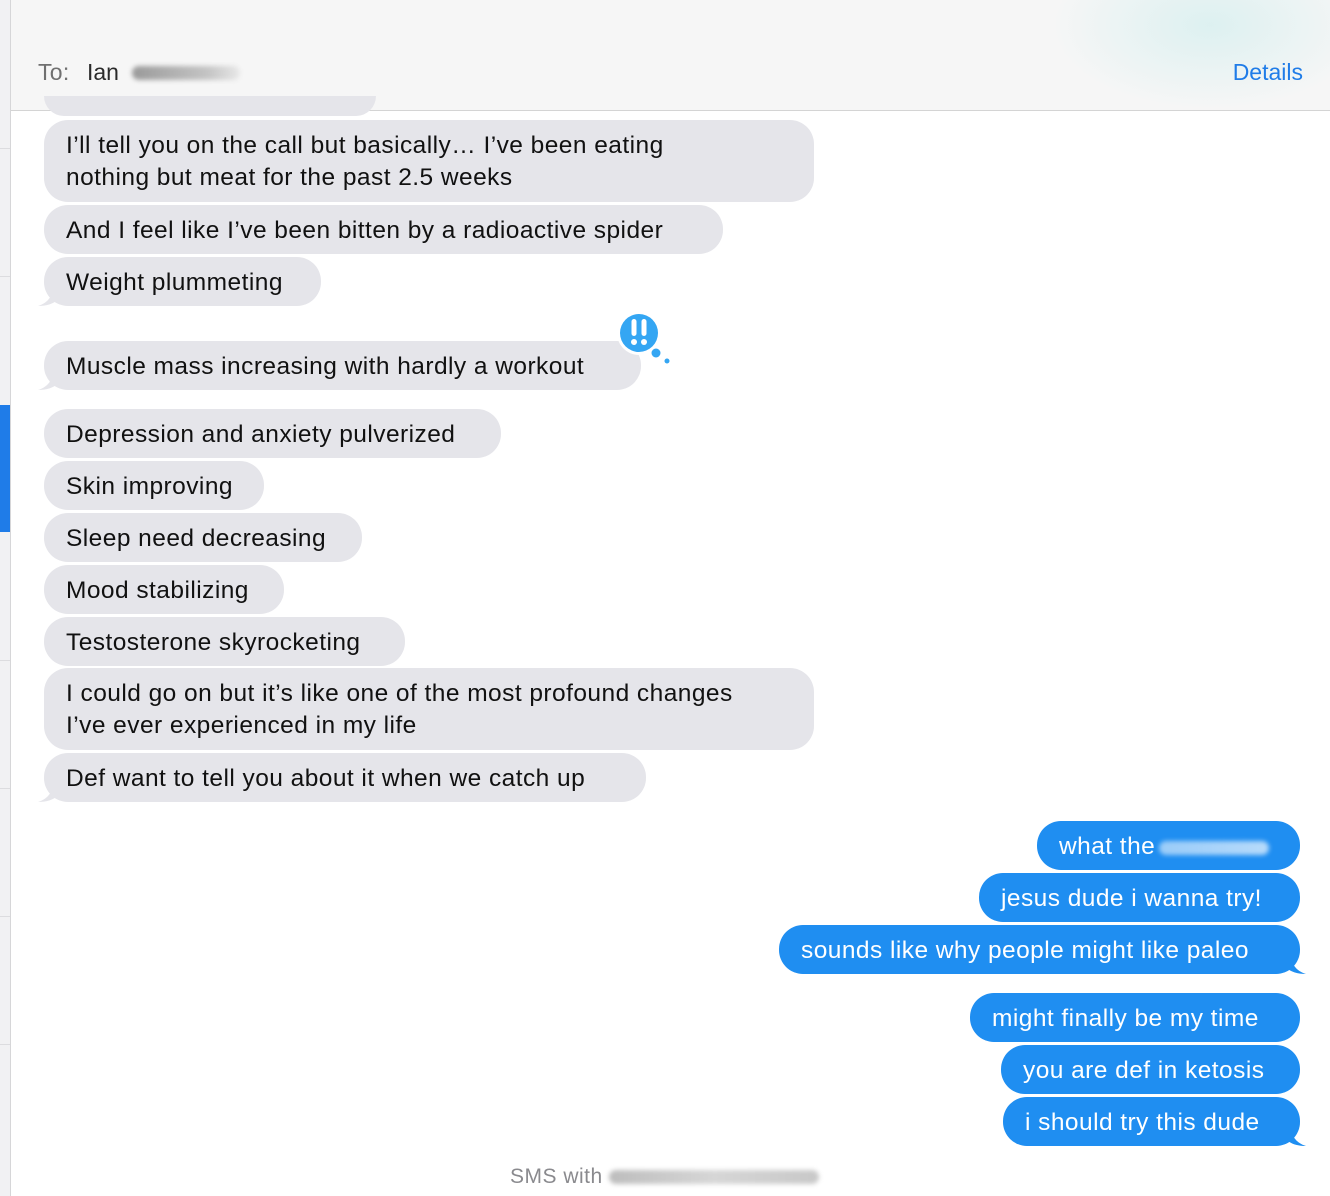 This screenshot has width=1330, height=1196. I want to click on selected-conversation-indicator, so click(5, 468).